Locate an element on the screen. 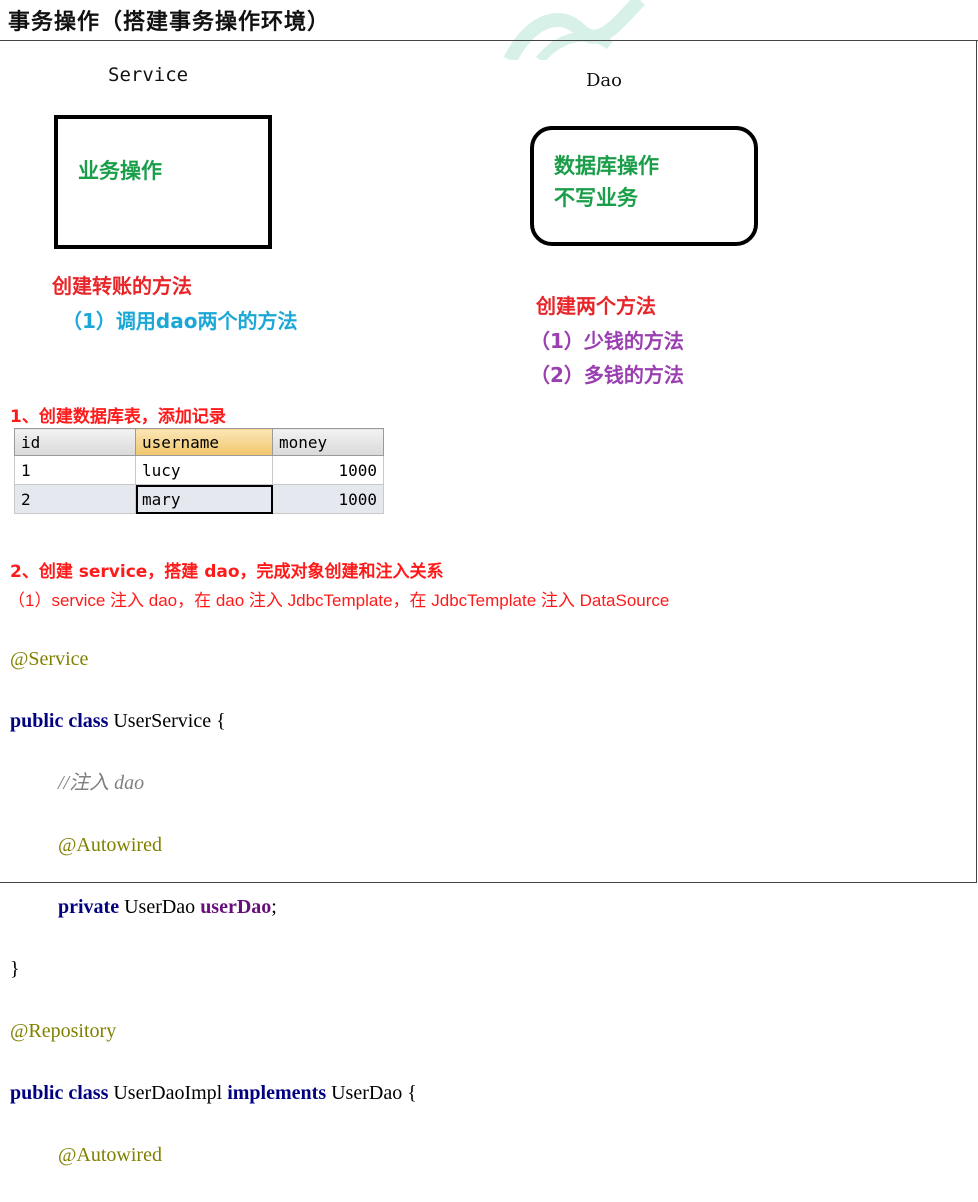 The width and height of the screenshot is (978, 1202). code-line-close-brace: } is located at coordinates (15, 969).